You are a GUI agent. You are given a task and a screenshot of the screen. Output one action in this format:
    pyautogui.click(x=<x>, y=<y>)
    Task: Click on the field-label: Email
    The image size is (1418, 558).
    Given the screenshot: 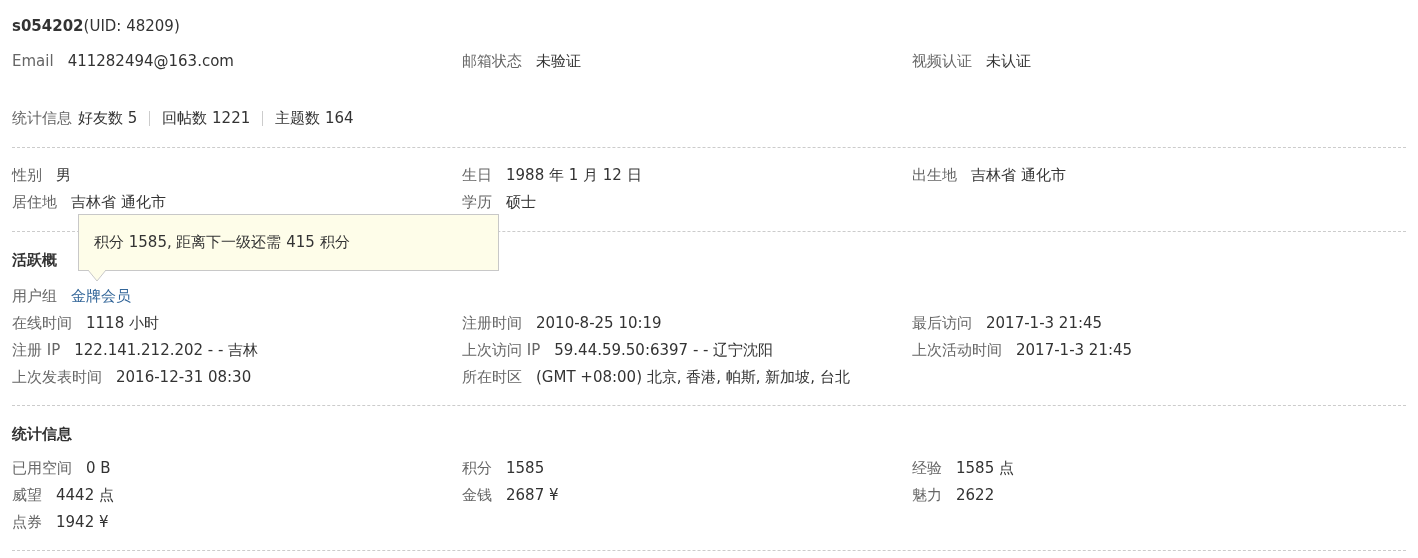 What is the action you would take?
    pyautogui.click(x=33, y=61)
    